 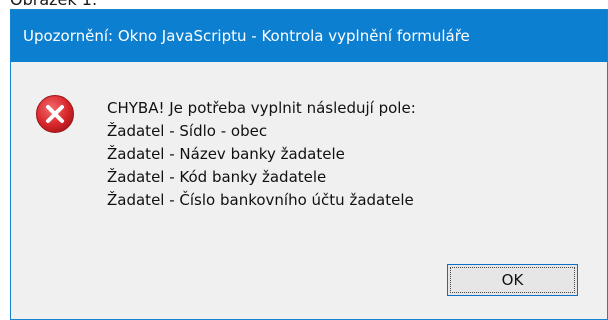 I want to click on message-line: Žadatel - Kód banky žadatele, so click(x=217, y=177).